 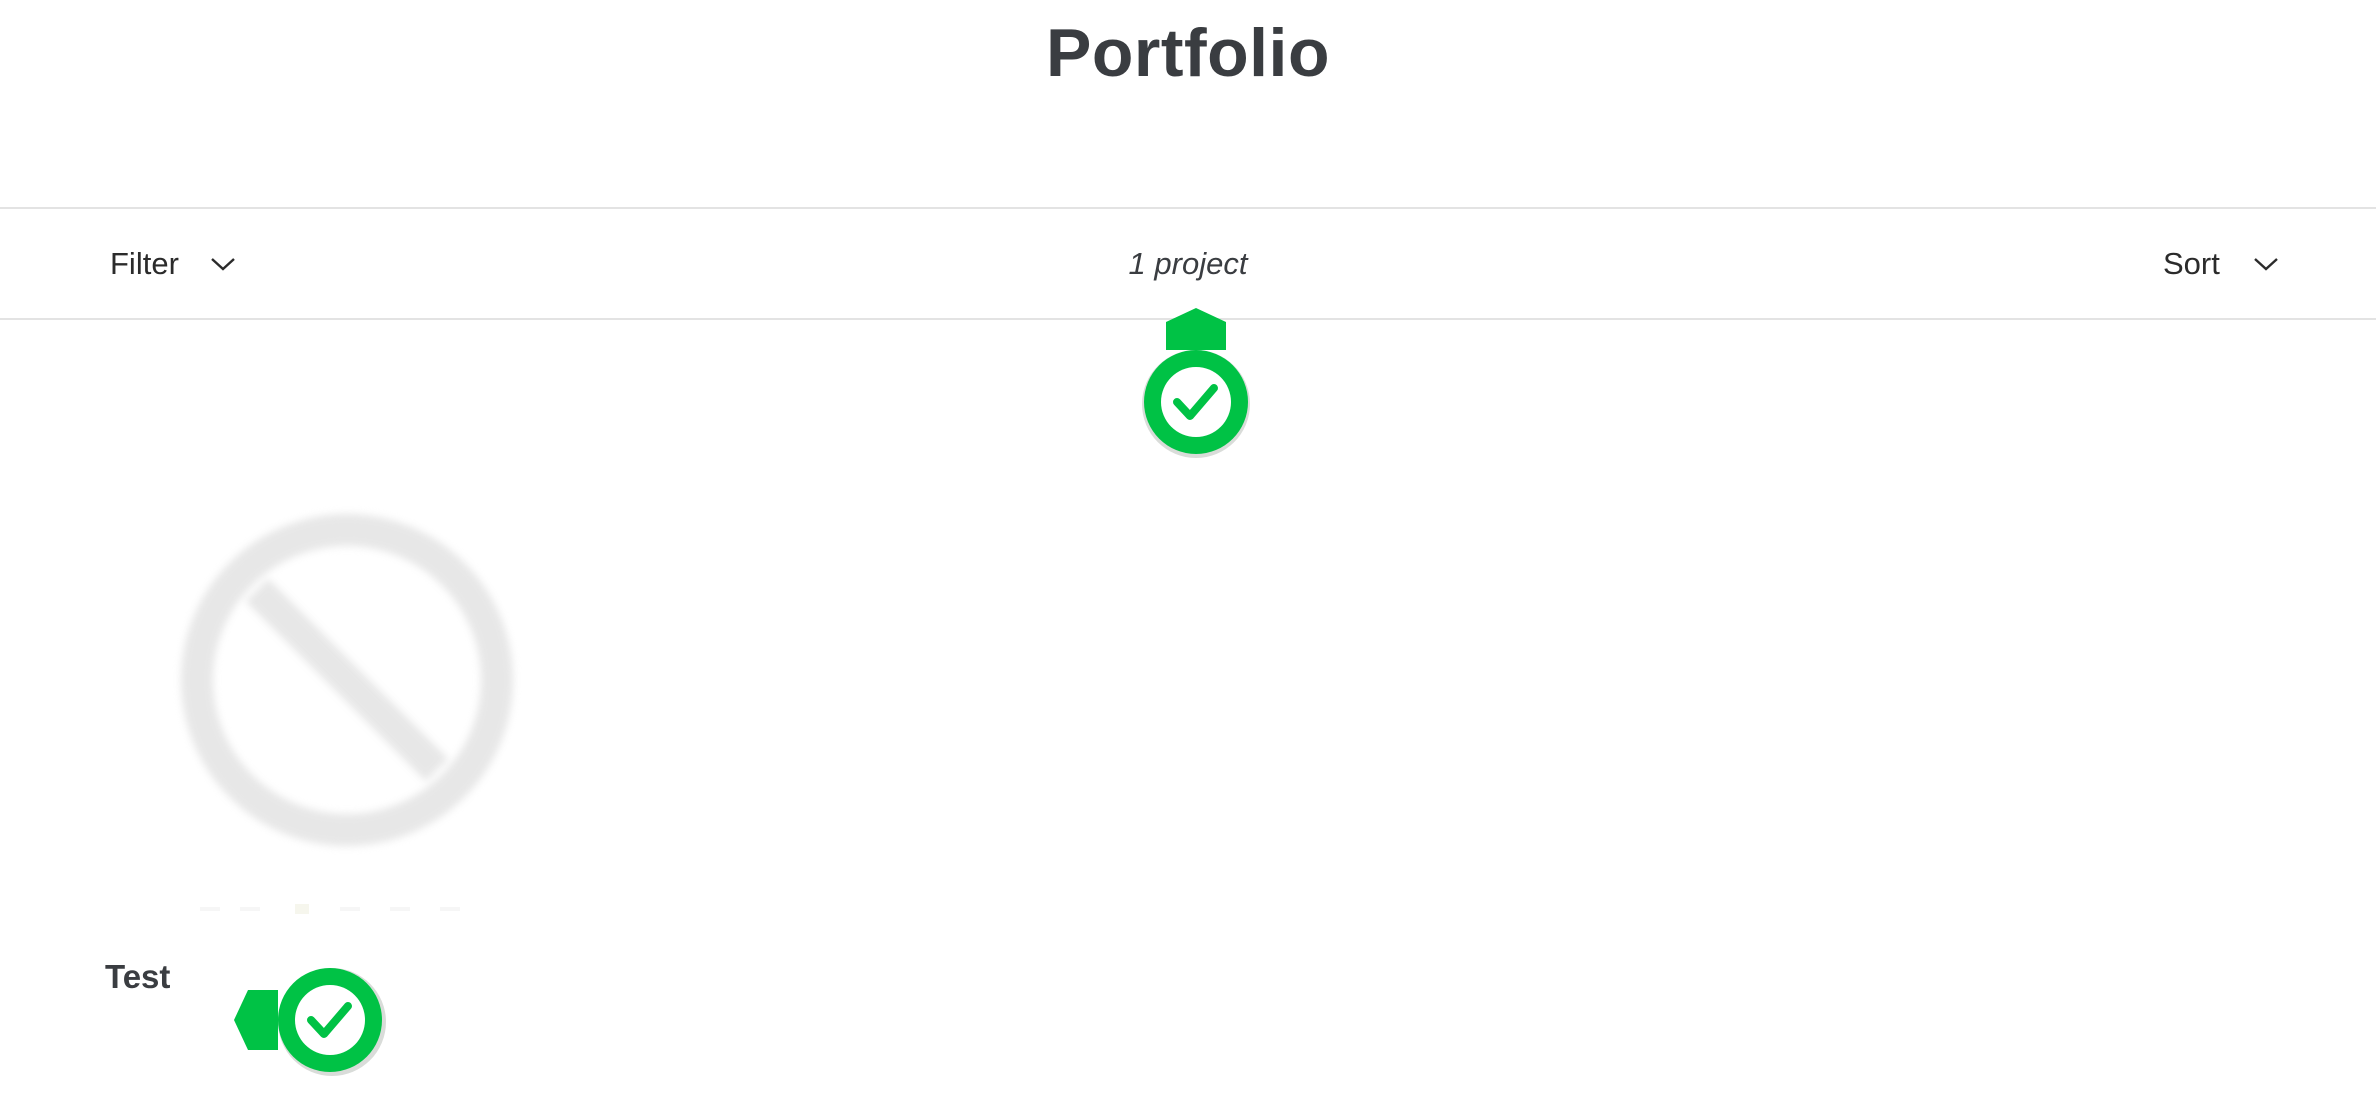 I want to click on project-card: Test, so click(x=355, y=737).